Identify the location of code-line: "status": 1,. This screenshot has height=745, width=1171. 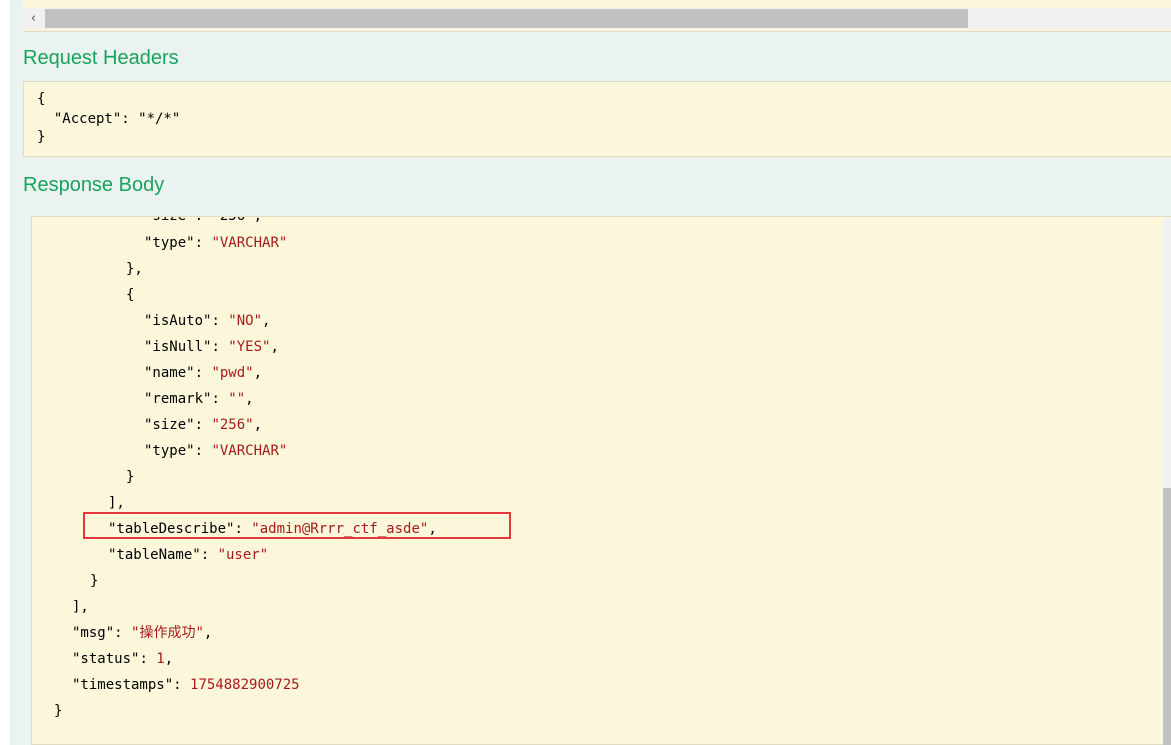
(123, 659).